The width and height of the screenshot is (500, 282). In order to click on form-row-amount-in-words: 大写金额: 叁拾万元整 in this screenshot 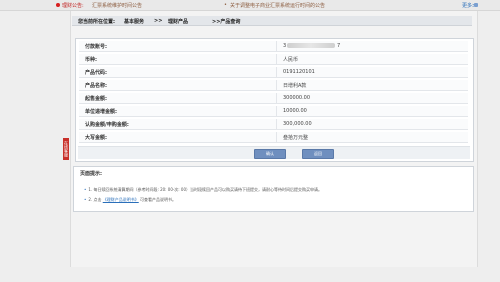, I will do `click(273, 137)`.